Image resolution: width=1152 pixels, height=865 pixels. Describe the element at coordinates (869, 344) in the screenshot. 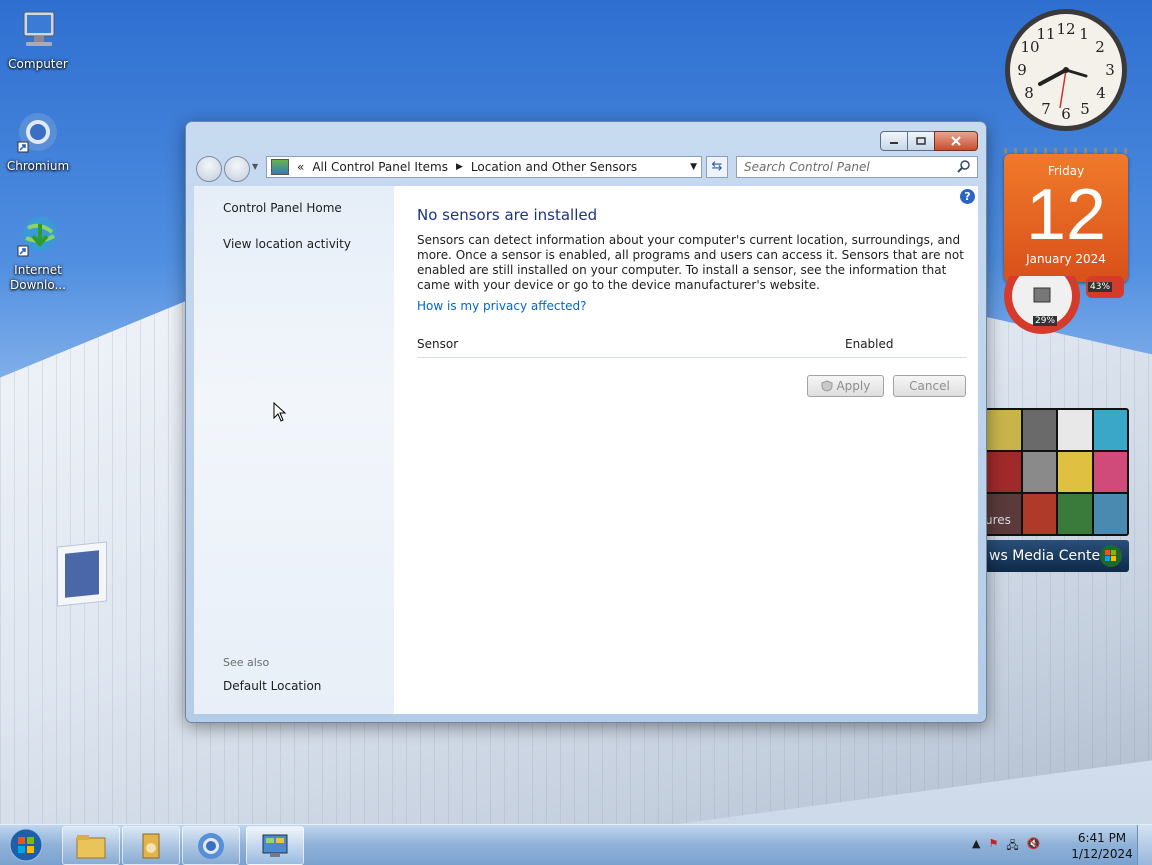

I see `column-header-enabled: Enabled` at that location.